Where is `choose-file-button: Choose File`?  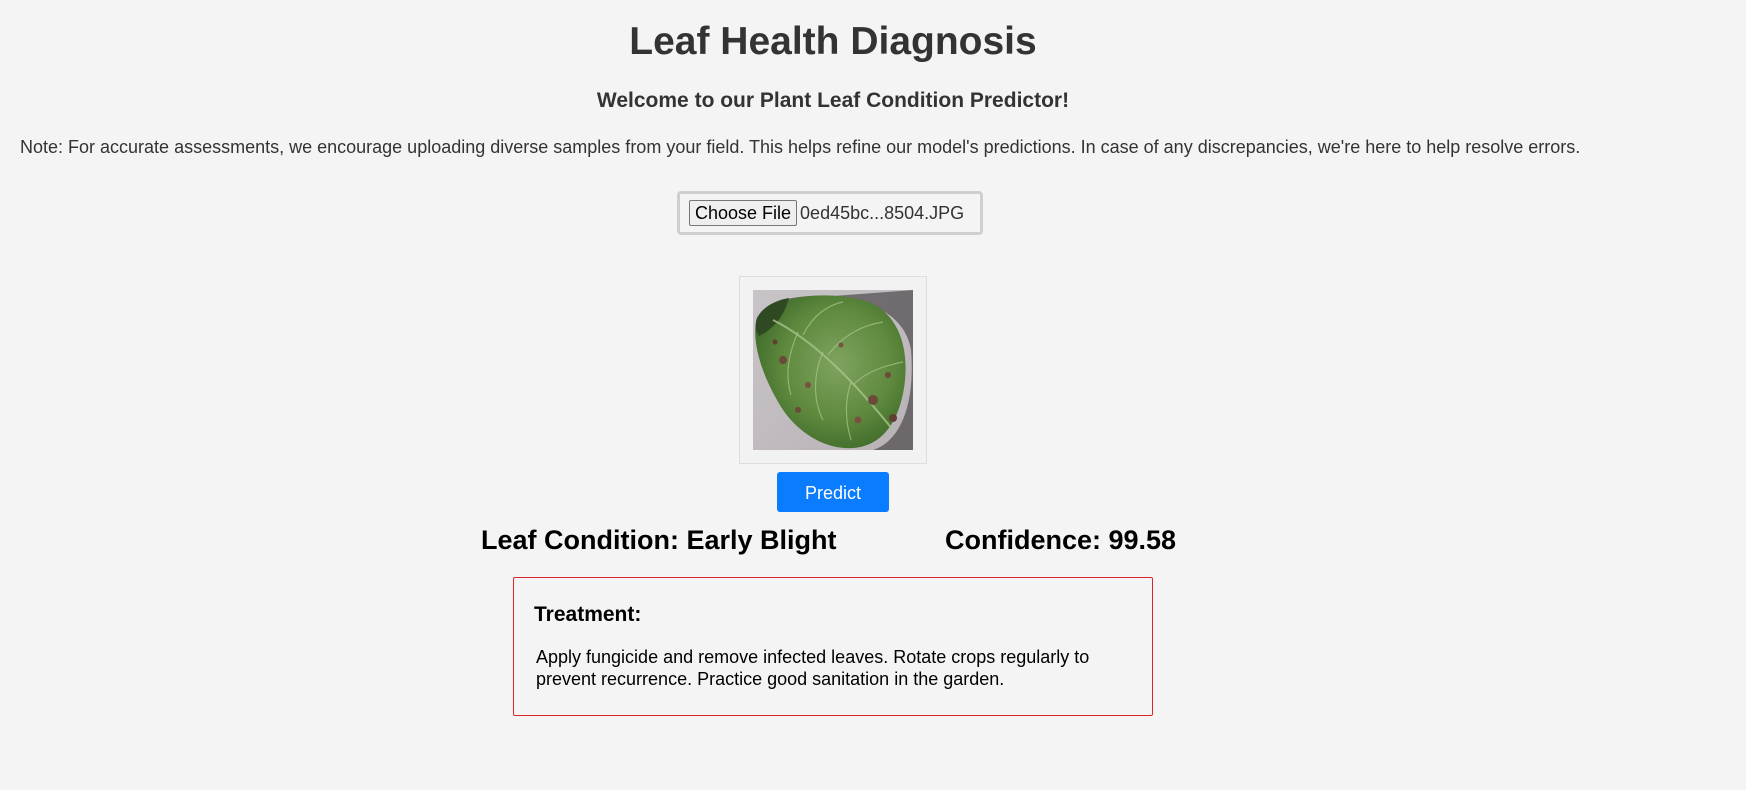
choose-file-button: Choose File is located at coordinates (743, 213).